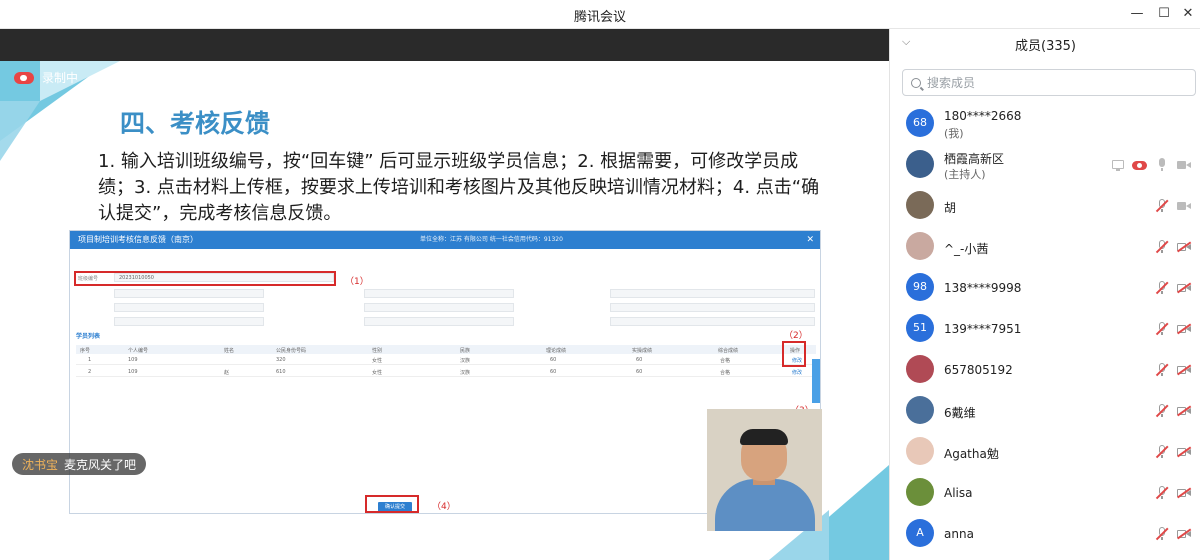 The image size is (1200, 560). I want to click on table-row: 1 109 320 女性 汉族 60 60 合格 修改, so click(446, 360).